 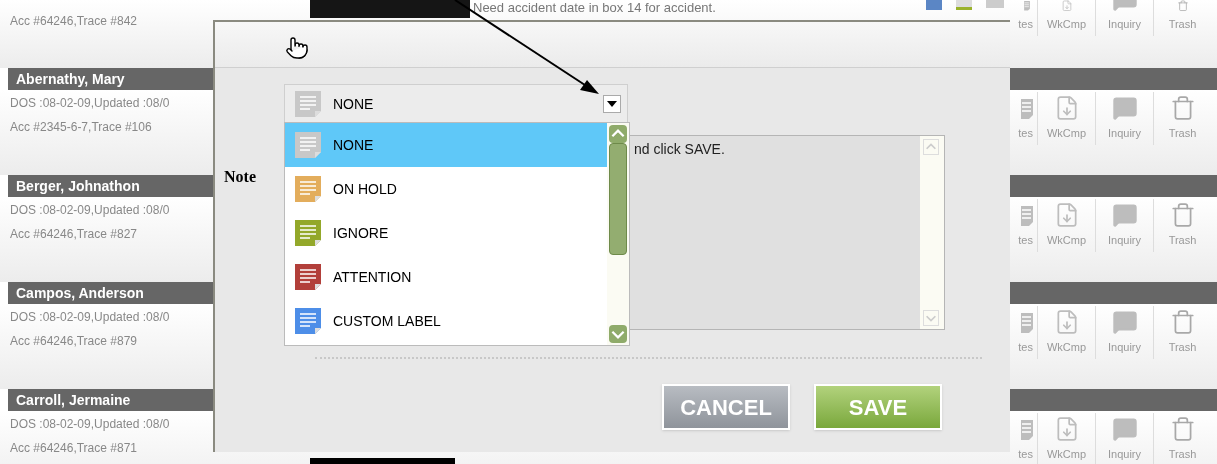 I want to click on account-text: Acc #64246,Trace #827, so click(x=74, y=234).